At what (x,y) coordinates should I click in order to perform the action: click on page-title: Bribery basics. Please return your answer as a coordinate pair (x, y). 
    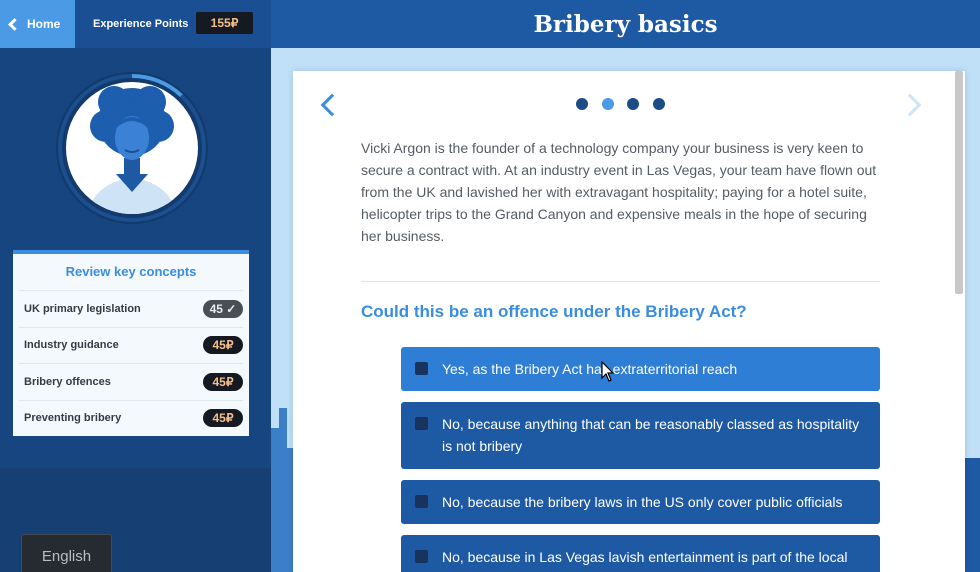
    Looking at the image, I should click on (625, 24).